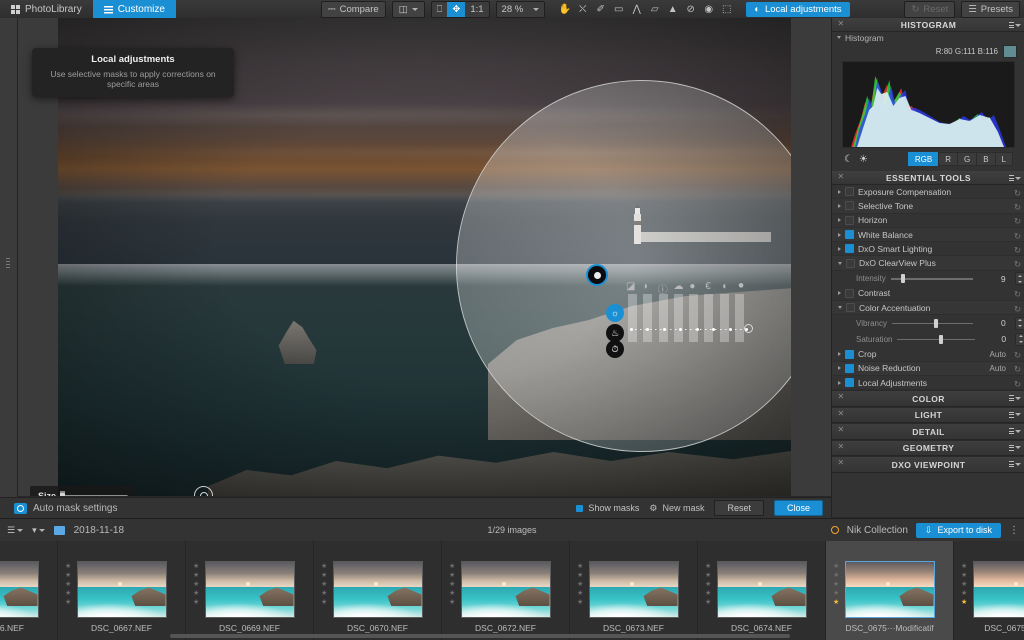  Describe the element at coordinates (890, 590) in the screenshot. I see `list-item-selected: ★ ★ ★ ★ ★ DSC_0675···Modificatif` at that location.